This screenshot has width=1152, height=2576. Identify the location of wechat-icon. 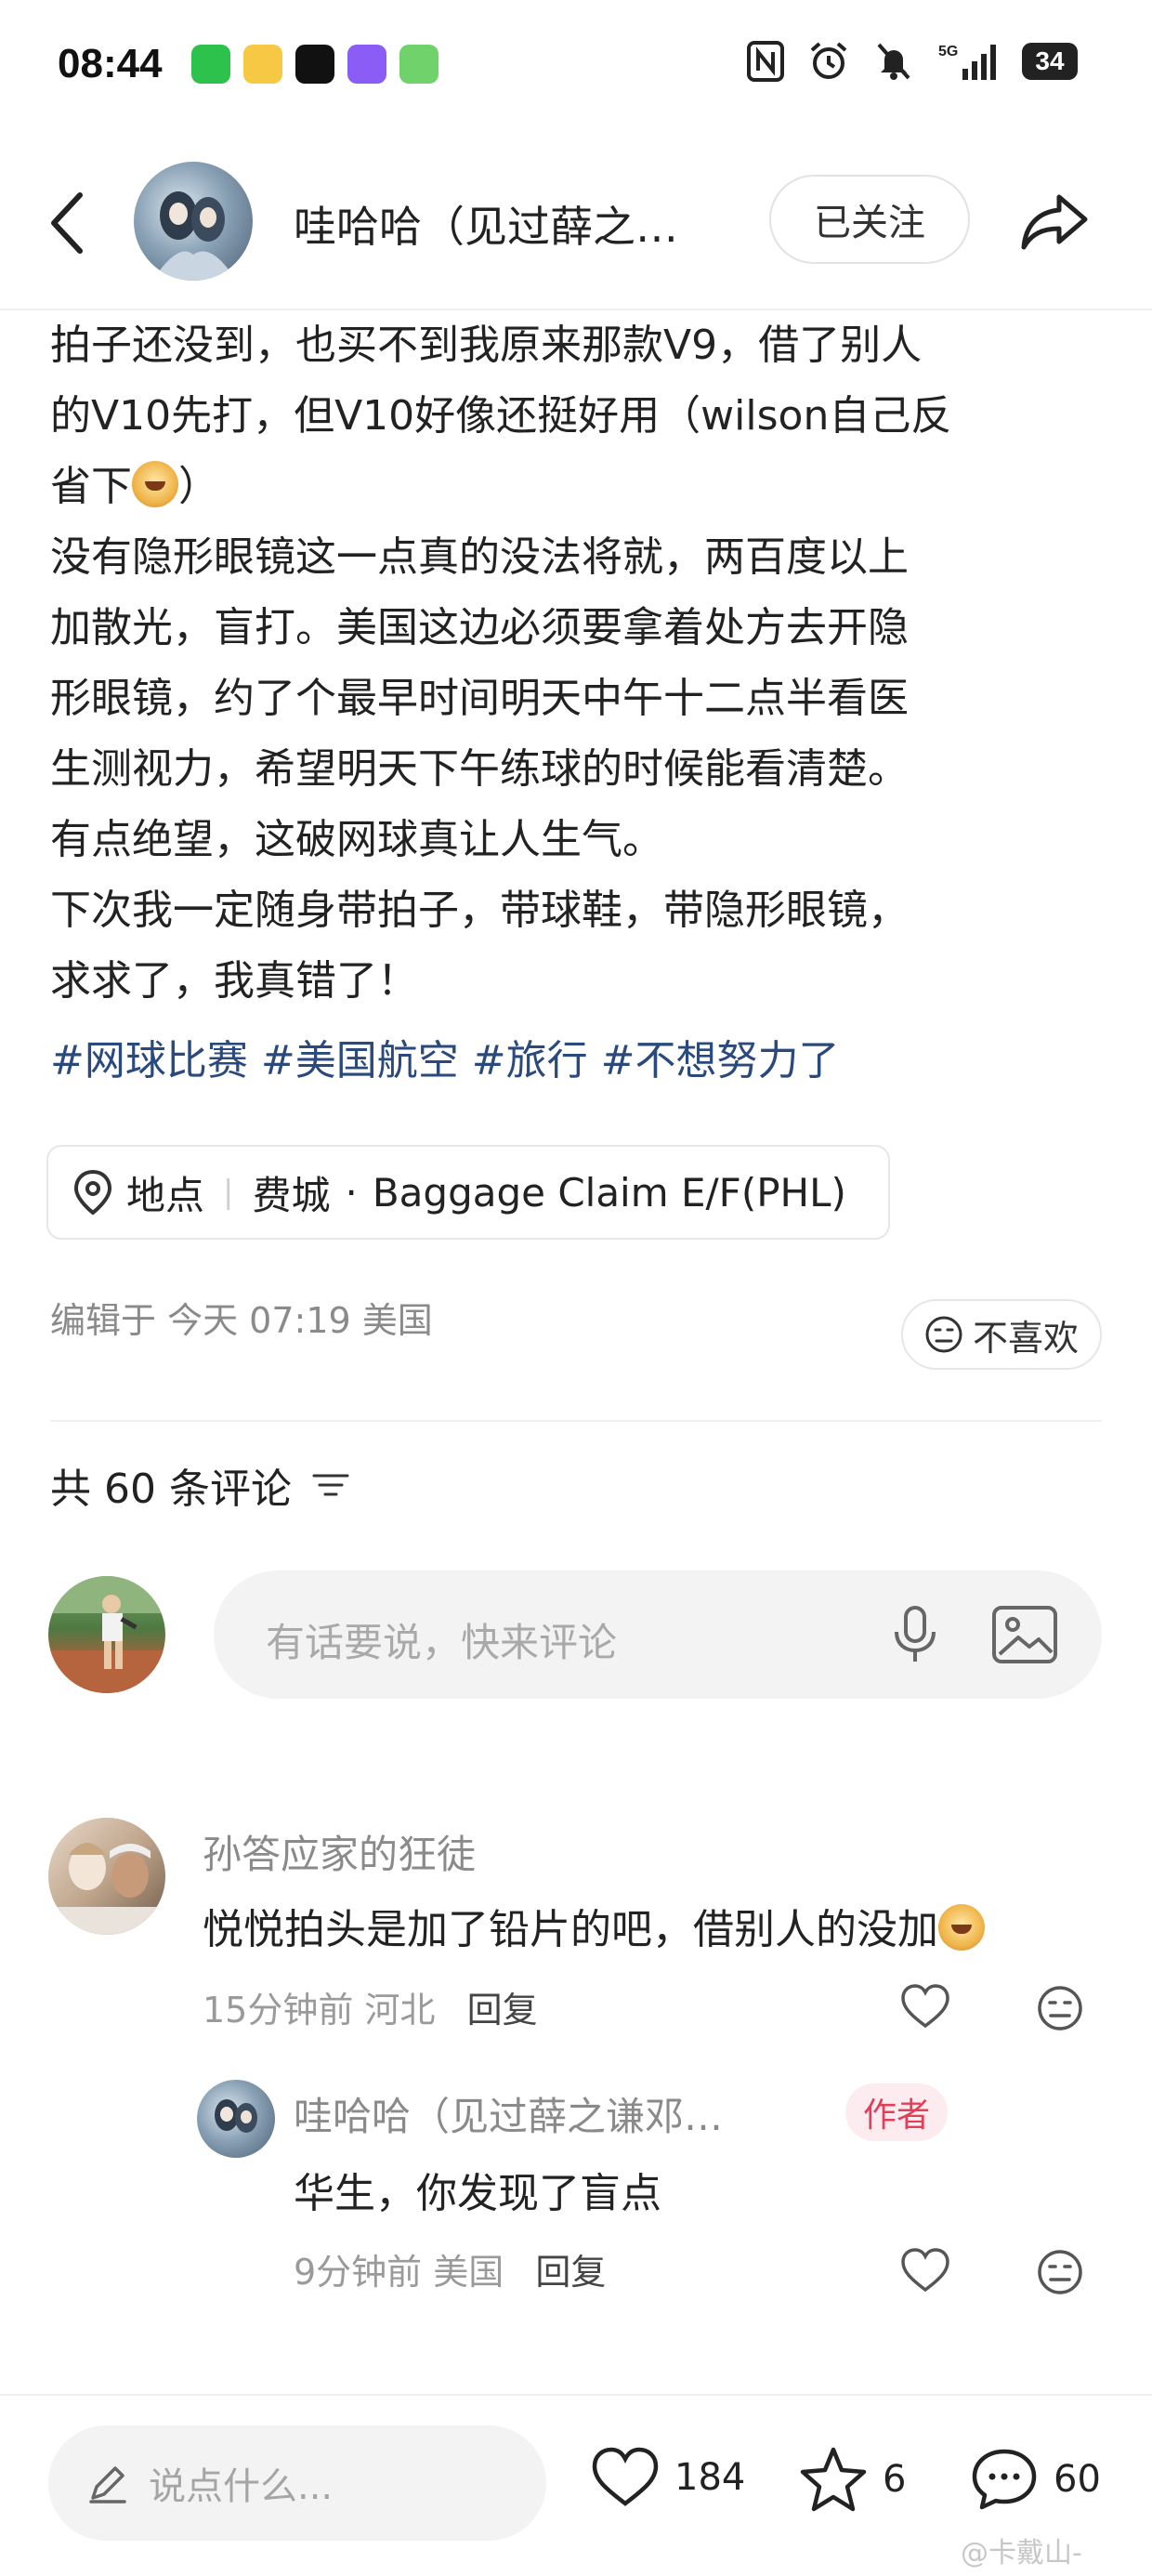
(210, 64).